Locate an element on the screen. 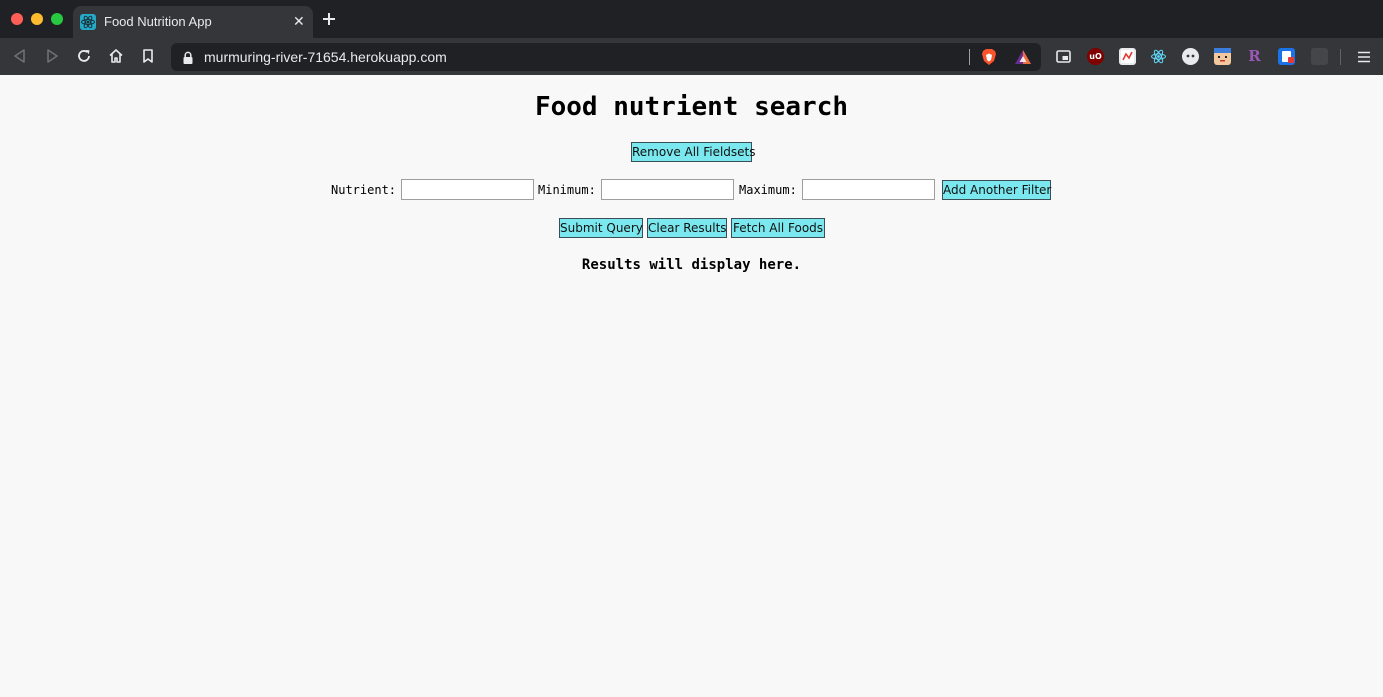 Image resolution: width=1383 pixels, height=697 pixels. r-extension-icon: R is located at coordinates (1254, 56).